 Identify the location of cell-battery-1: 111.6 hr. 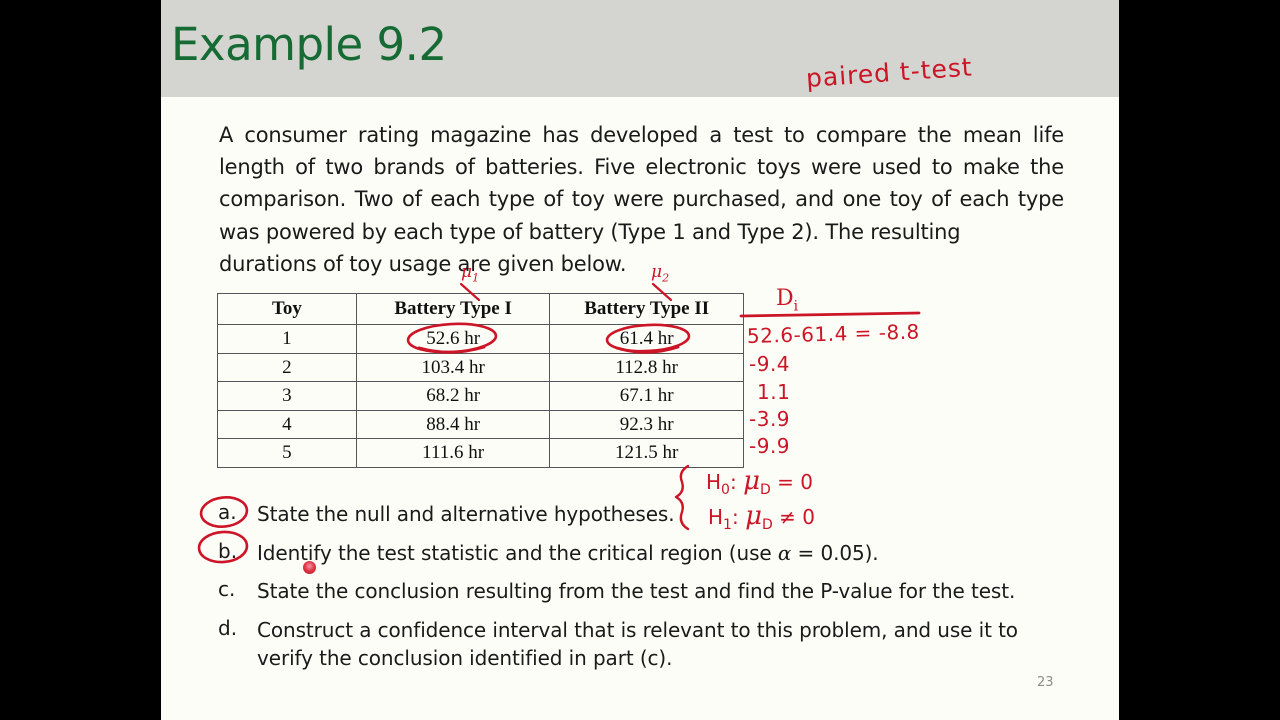
(453, 453).